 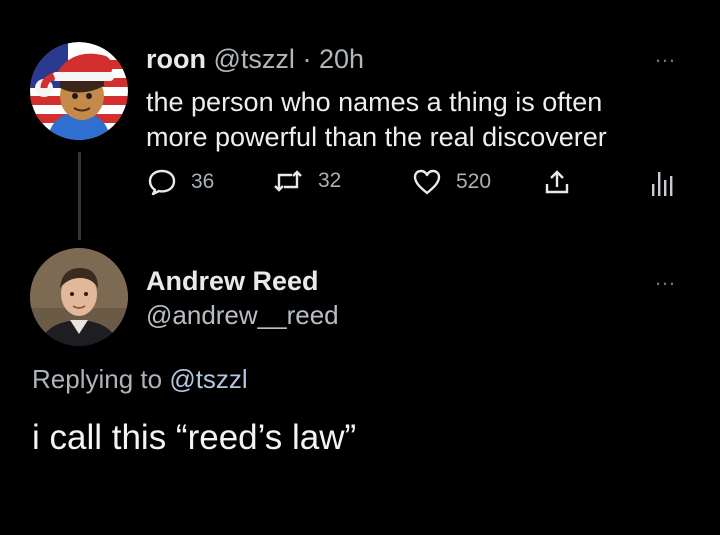 I want to click on cartoon-avatar-icon, so click(x=79, y=91).